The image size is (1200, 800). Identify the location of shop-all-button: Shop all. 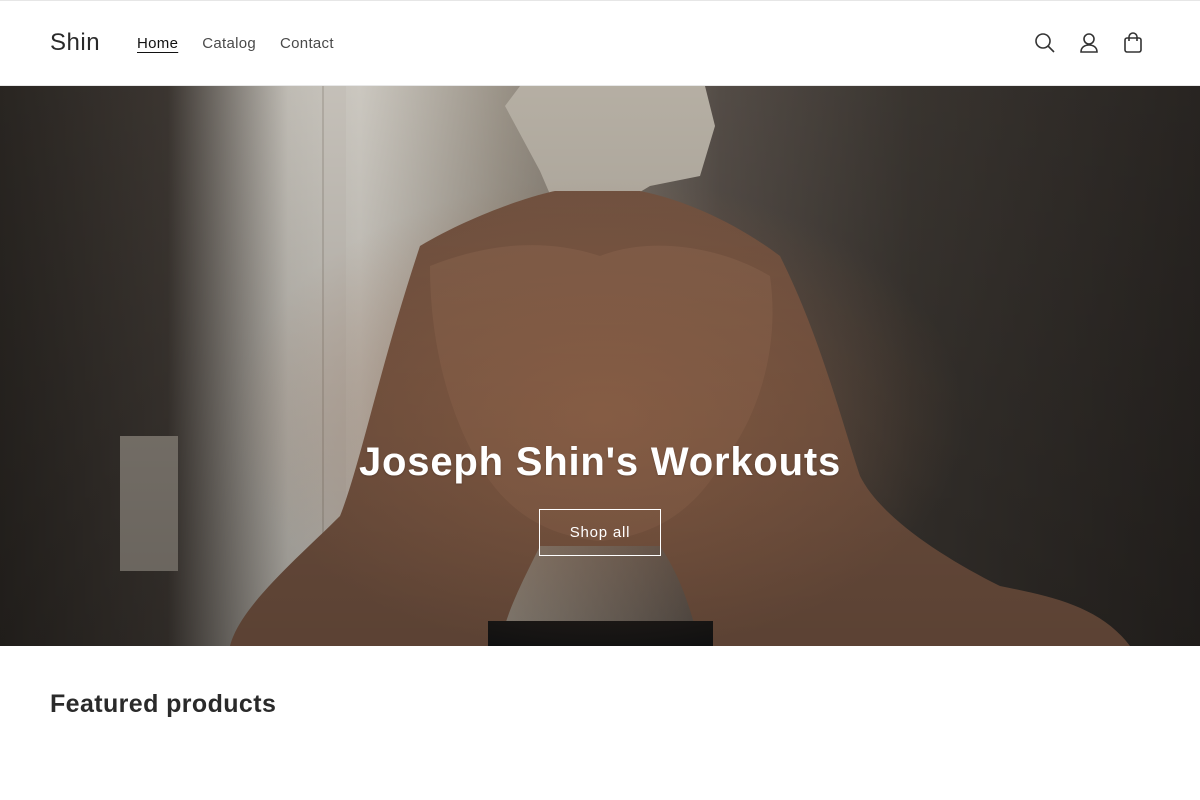
(600, 532).